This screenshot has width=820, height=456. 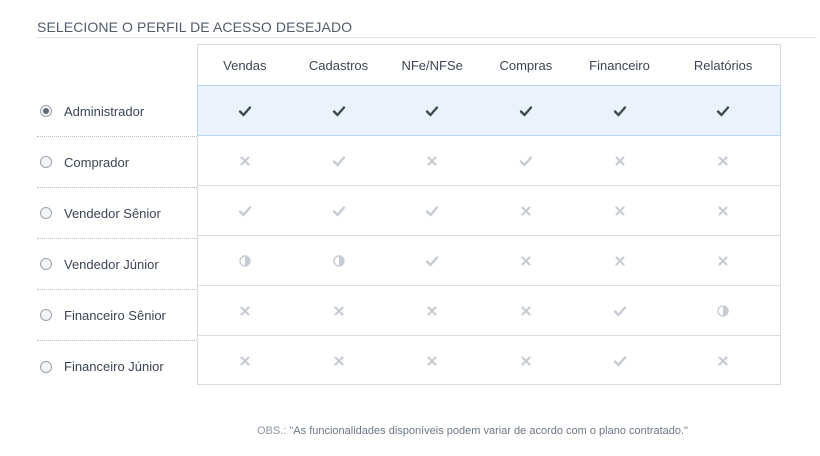 I want to click on profile-option: Vendedor Sênior, so click(x=117, y=213).